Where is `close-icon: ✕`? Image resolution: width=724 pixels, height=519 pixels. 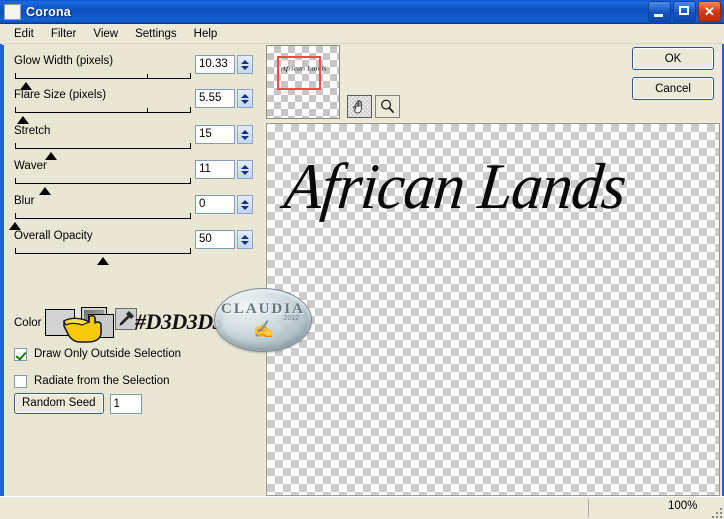
close-icon: ✕ is located at coordinates (709, 11).